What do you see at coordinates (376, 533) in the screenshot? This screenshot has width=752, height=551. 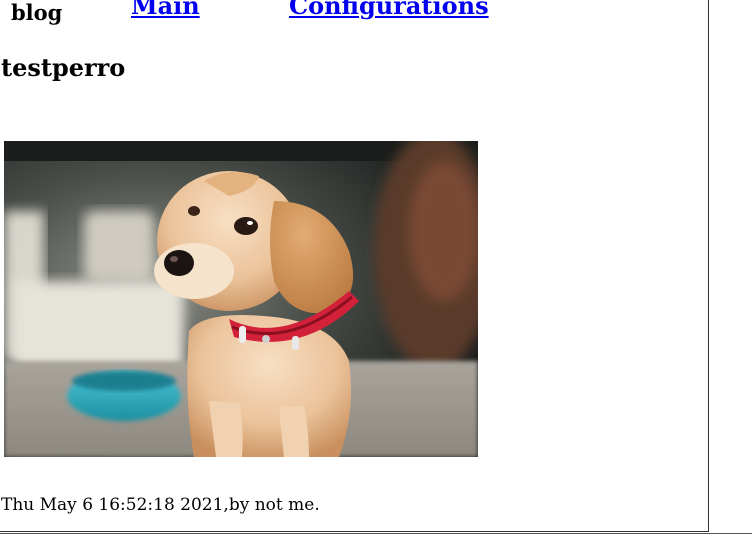 I see `bottom-divider` at bounding box center [376, 533].